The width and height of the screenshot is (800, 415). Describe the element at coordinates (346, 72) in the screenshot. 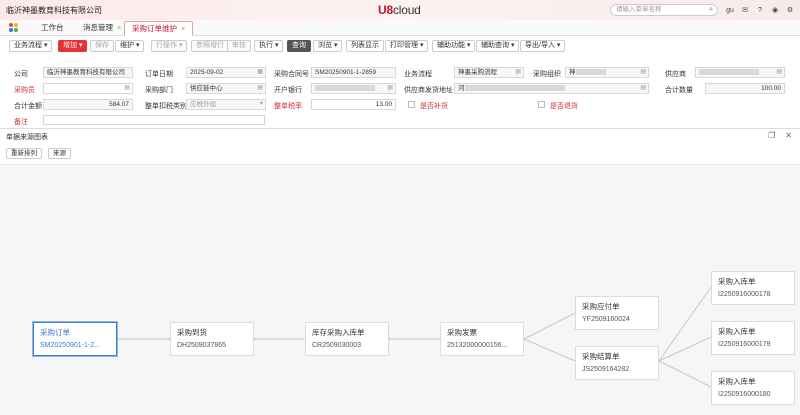

I see `contract-value: SM20250901-1-2859` at that location.